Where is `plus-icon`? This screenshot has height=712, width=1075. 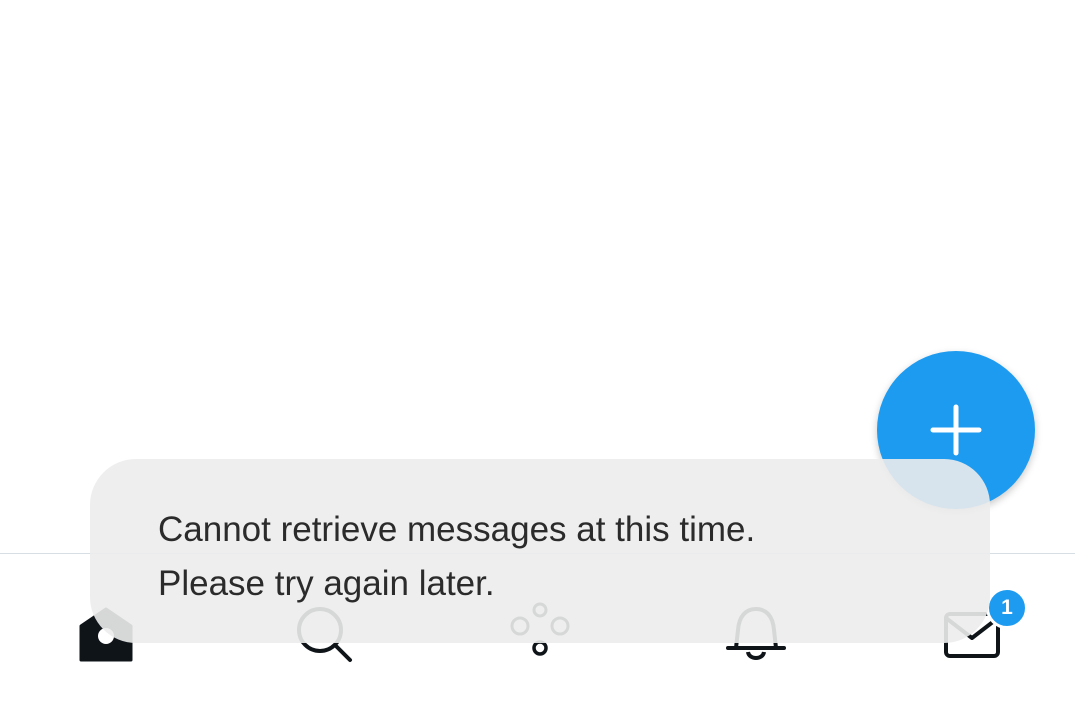
plus-icon is located at coordinates (956, 430).